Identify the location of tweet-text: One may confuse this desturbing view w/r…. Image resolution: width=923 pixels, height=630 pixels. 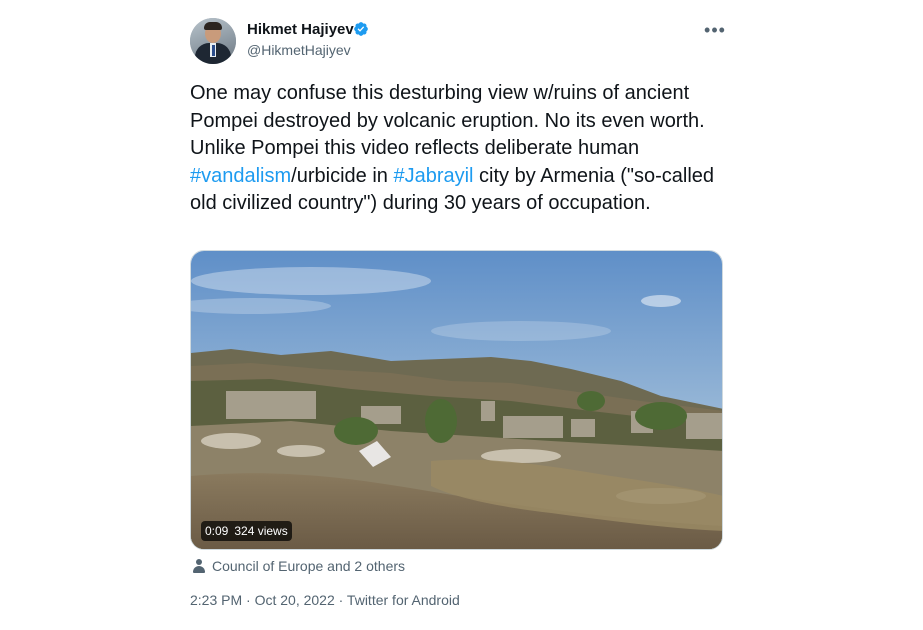
(462, 149).